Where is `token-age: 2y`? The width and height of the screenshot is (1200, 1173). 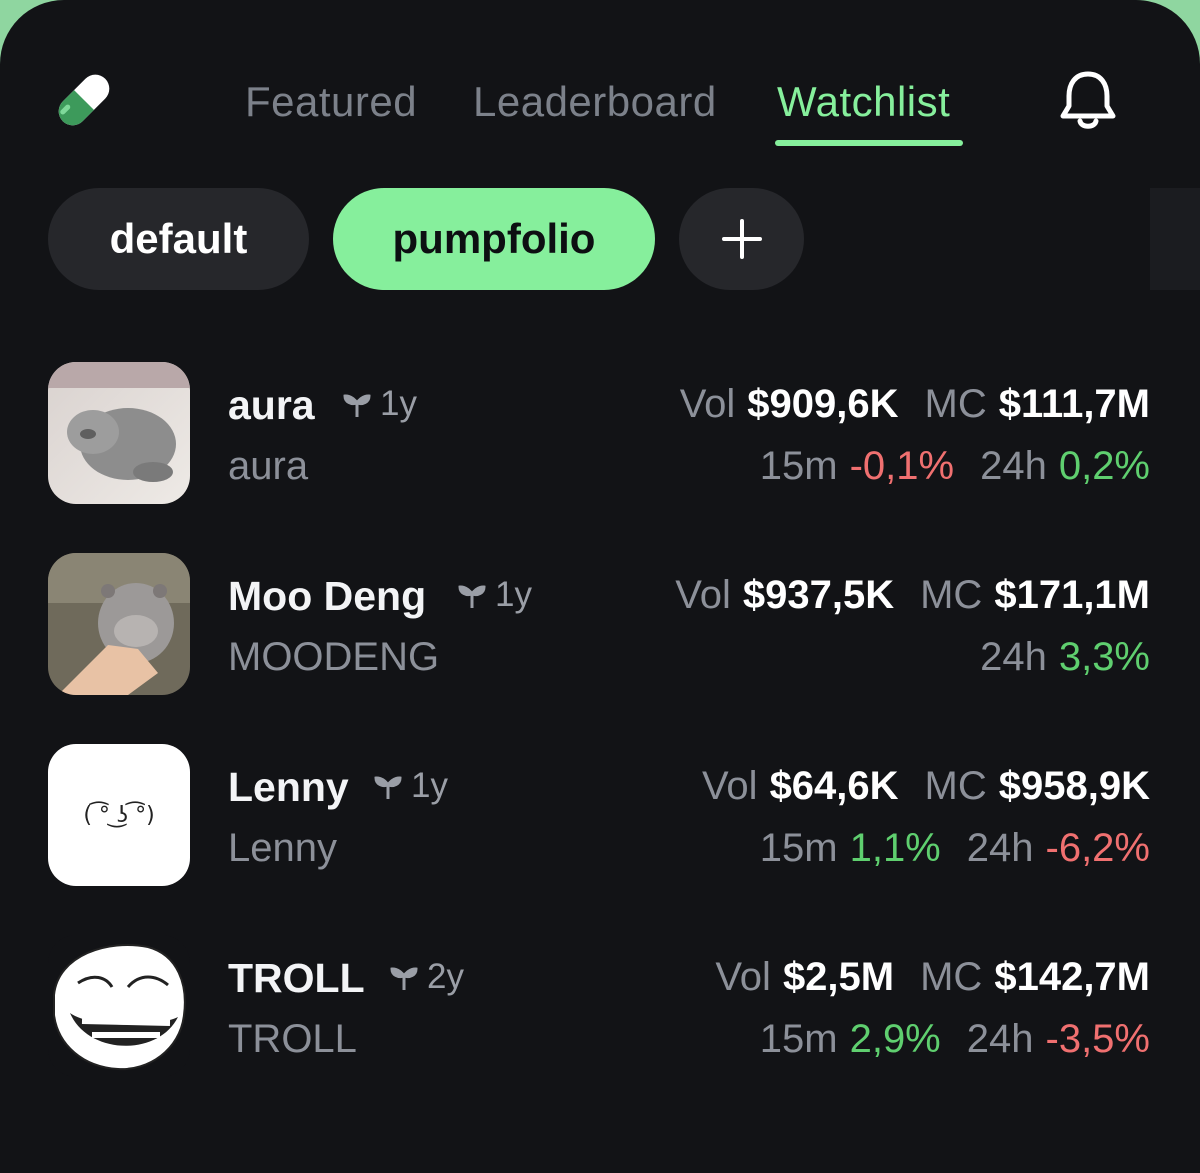 token-age: 2y is located at coordinates (426, 977).